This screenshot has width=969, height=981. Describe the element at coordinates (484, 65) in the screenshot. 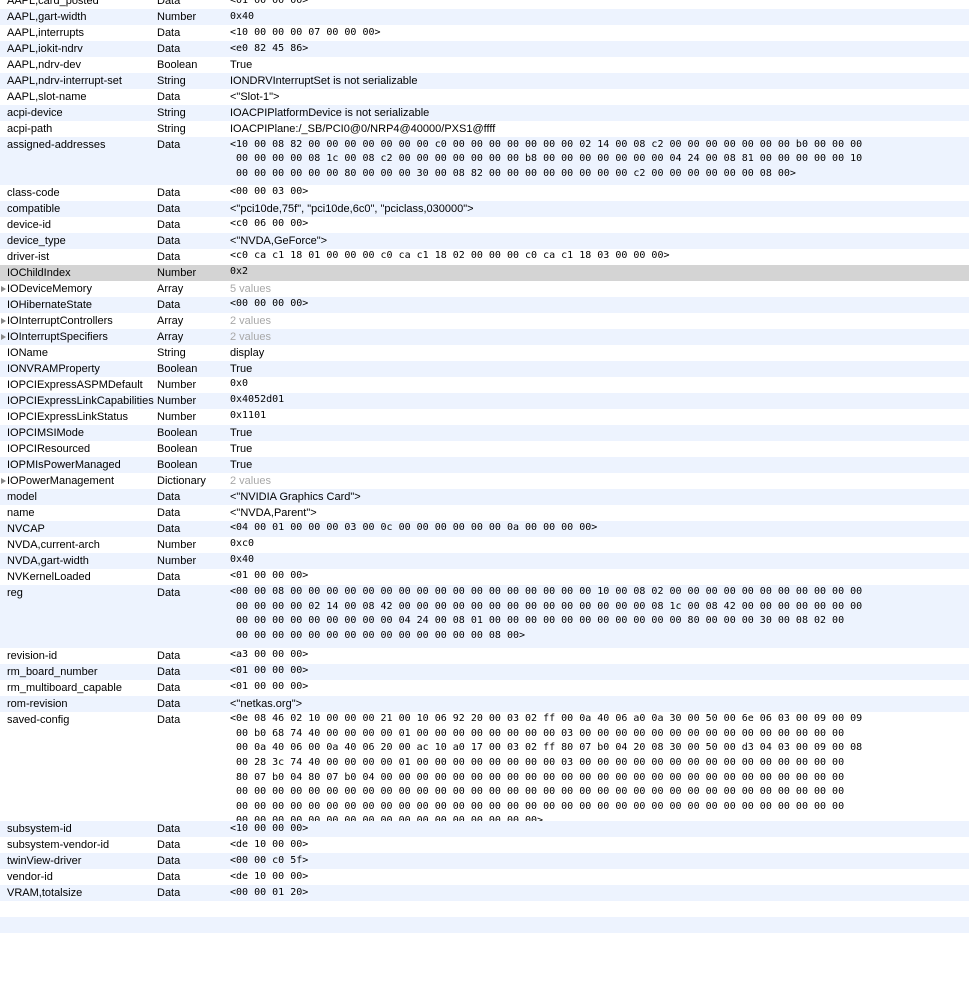

I see `property-row: AAPL,ndrv-dev Boolean True` at that location.